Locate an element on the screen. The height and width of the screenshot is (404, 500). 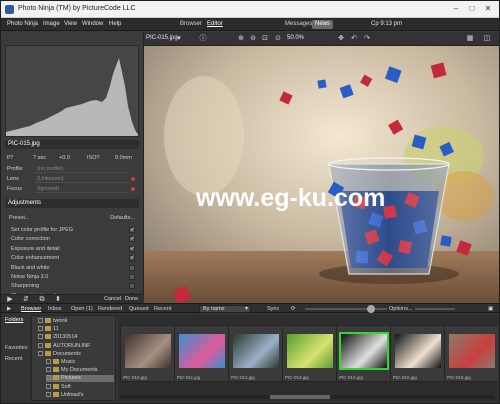
sort-select: By name ▾ is located at coordinates (225, 309).